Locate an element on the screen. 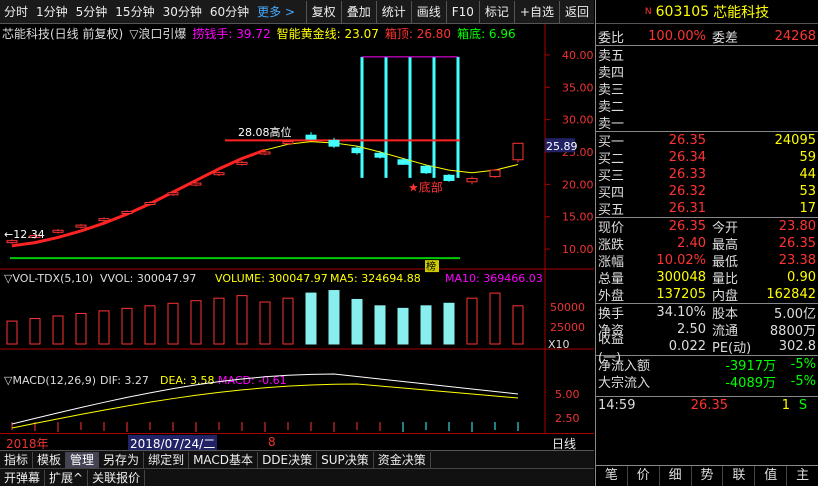  toolbar-btn-7: 返回 is located at coordinates (576, 11).